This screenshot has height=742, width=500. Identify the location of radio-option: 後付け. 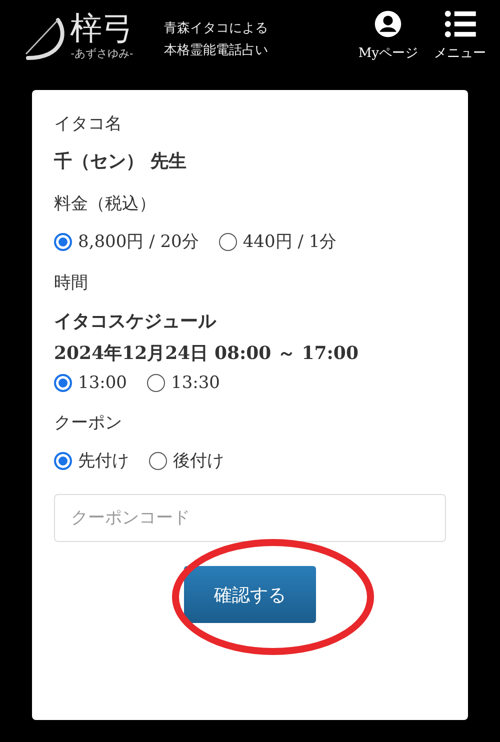
(186, 460).